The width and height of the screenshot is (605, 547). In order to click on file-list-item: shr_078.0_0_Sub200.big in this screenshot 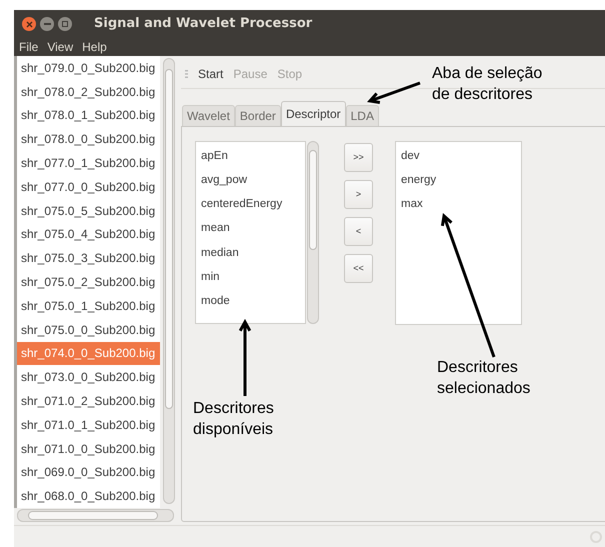, I will do `click(88, 139)`.